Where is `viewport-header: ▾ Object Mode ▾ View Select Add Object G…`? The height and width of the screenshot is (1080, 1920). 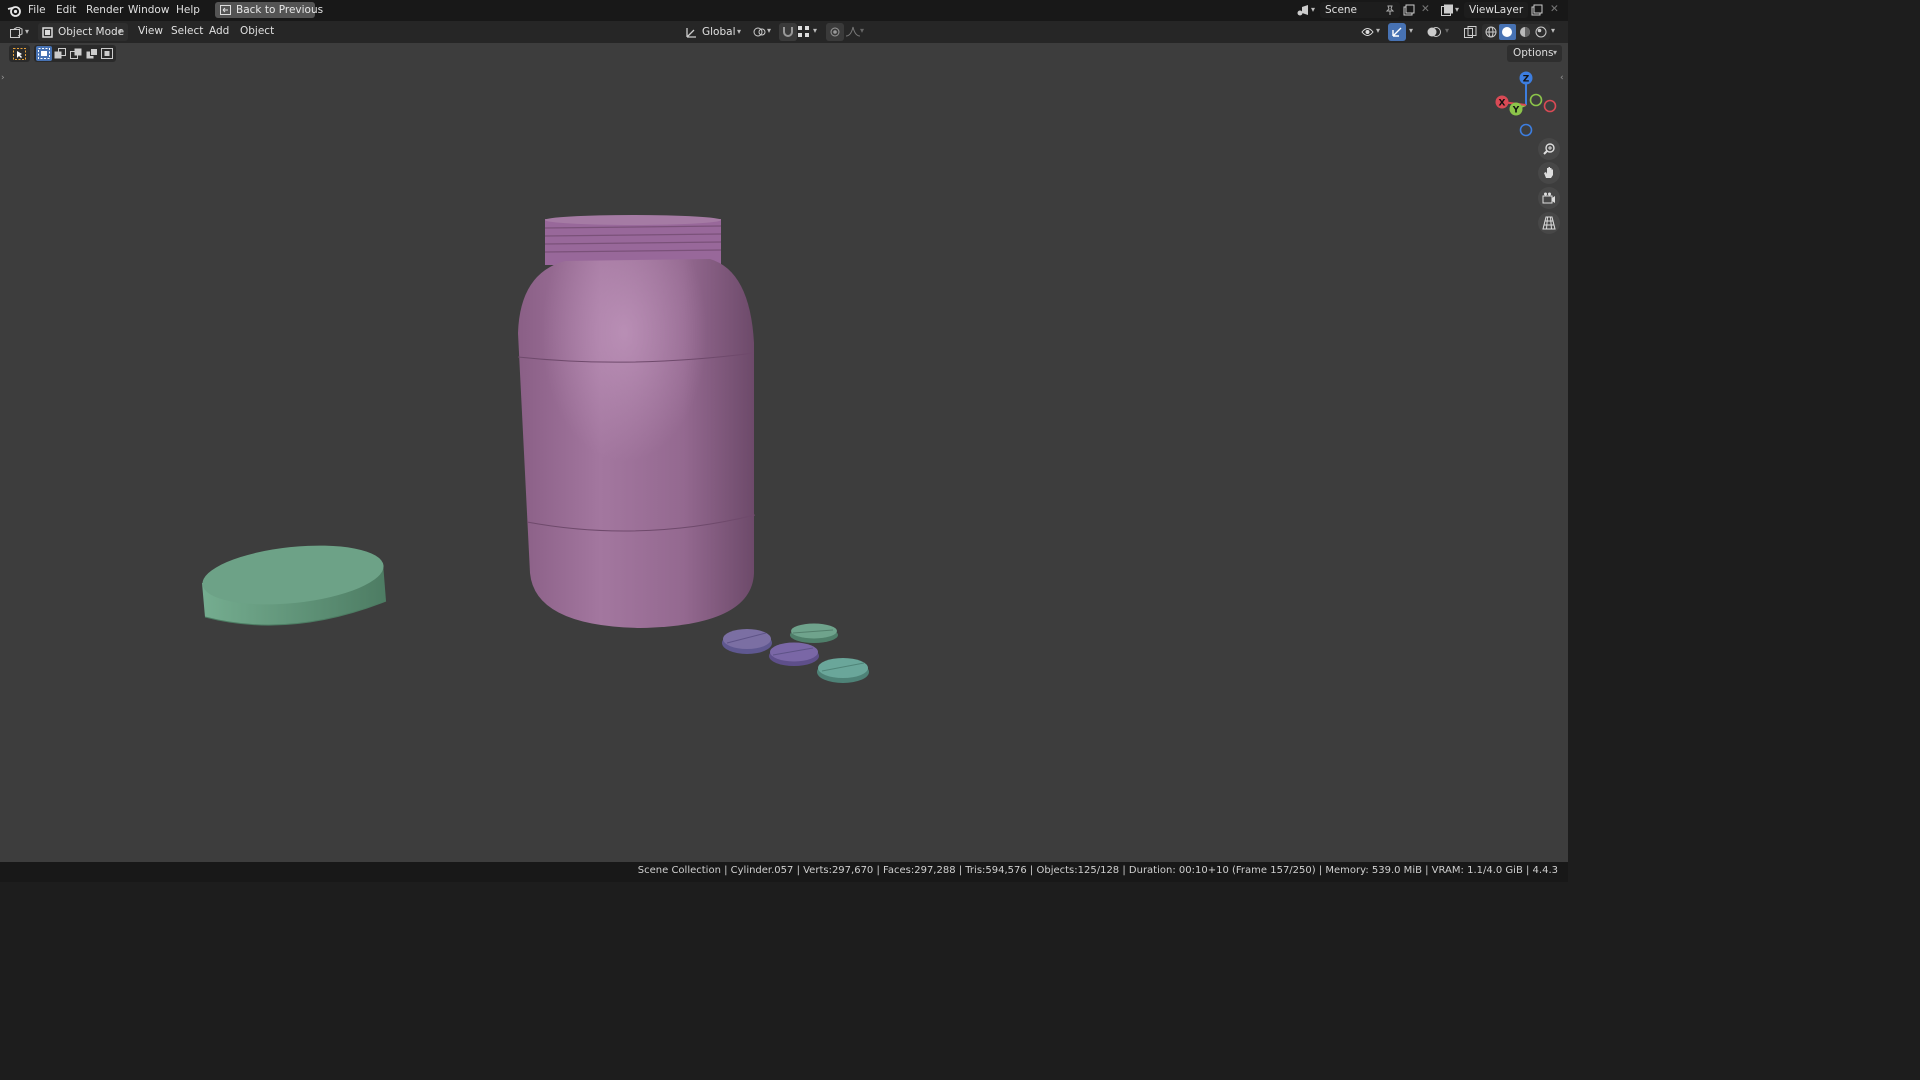
viewport-header: ▾ Object Mode ▾ View Select Add Object G… is located at coordinates (784, 32).